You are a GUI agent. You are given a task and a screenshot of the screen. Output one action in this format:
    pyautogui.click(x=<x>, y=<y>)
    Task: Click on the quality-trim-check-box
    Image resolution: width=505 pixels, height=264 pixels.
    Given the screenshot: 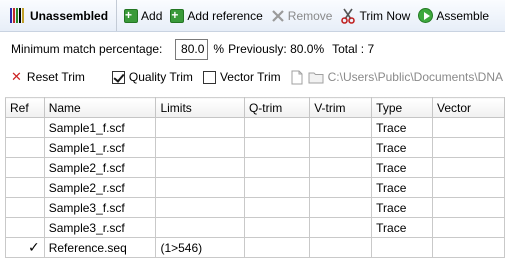 What is the action you would take?
    pyautogui.click(x=118, y=77)
    